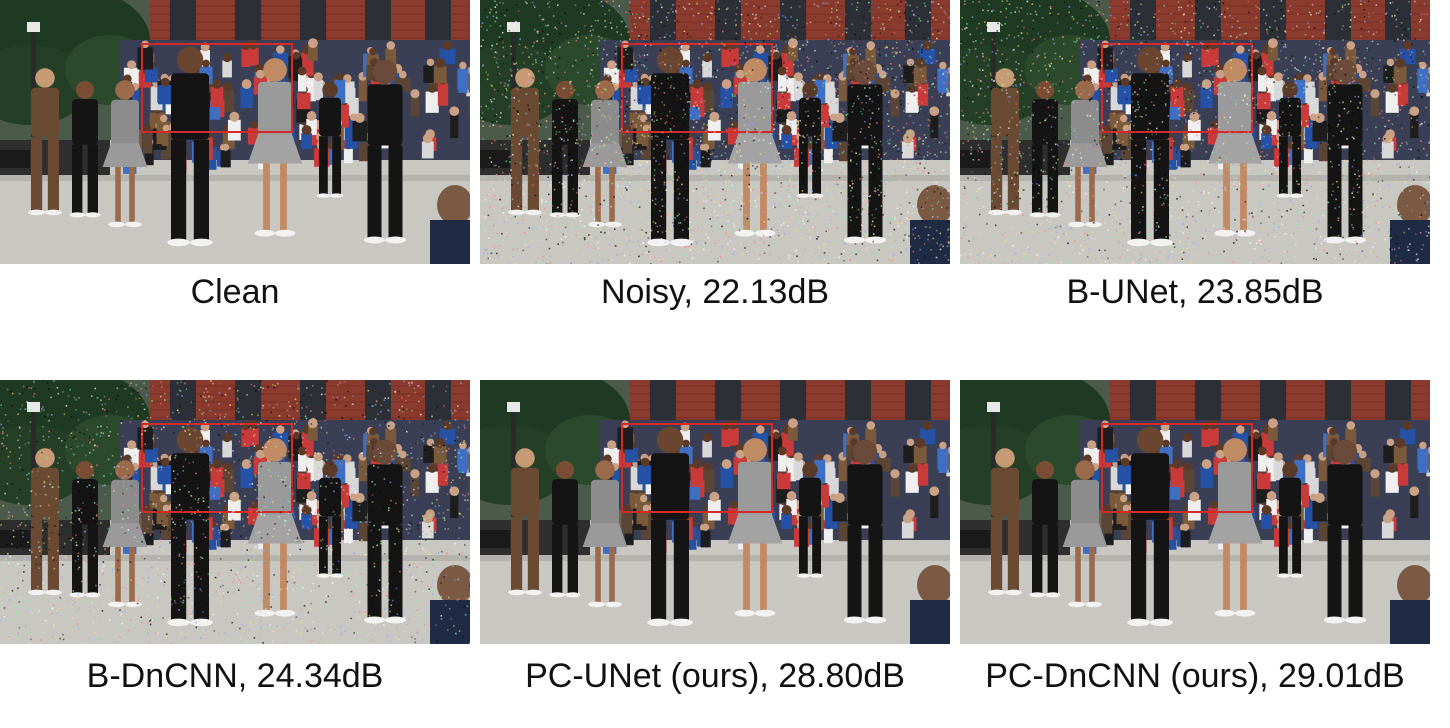 The height and width of the screenshot is (728, 1450). What do you see at coordinates (715, 676) in the screenshot?
I see `panel-caption: PC-UNet (ours), 28.80dB` at bounding box center [715, 676].